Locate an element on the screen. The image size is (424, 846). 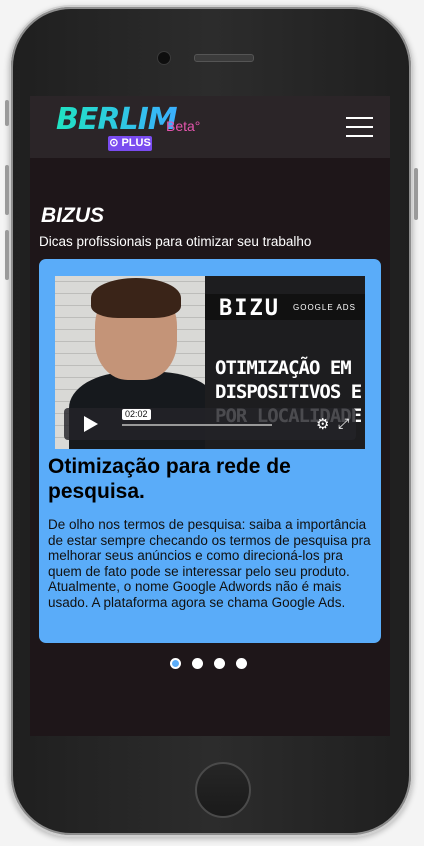
hamburger-menu-icon is located at coordinates (359, 127).